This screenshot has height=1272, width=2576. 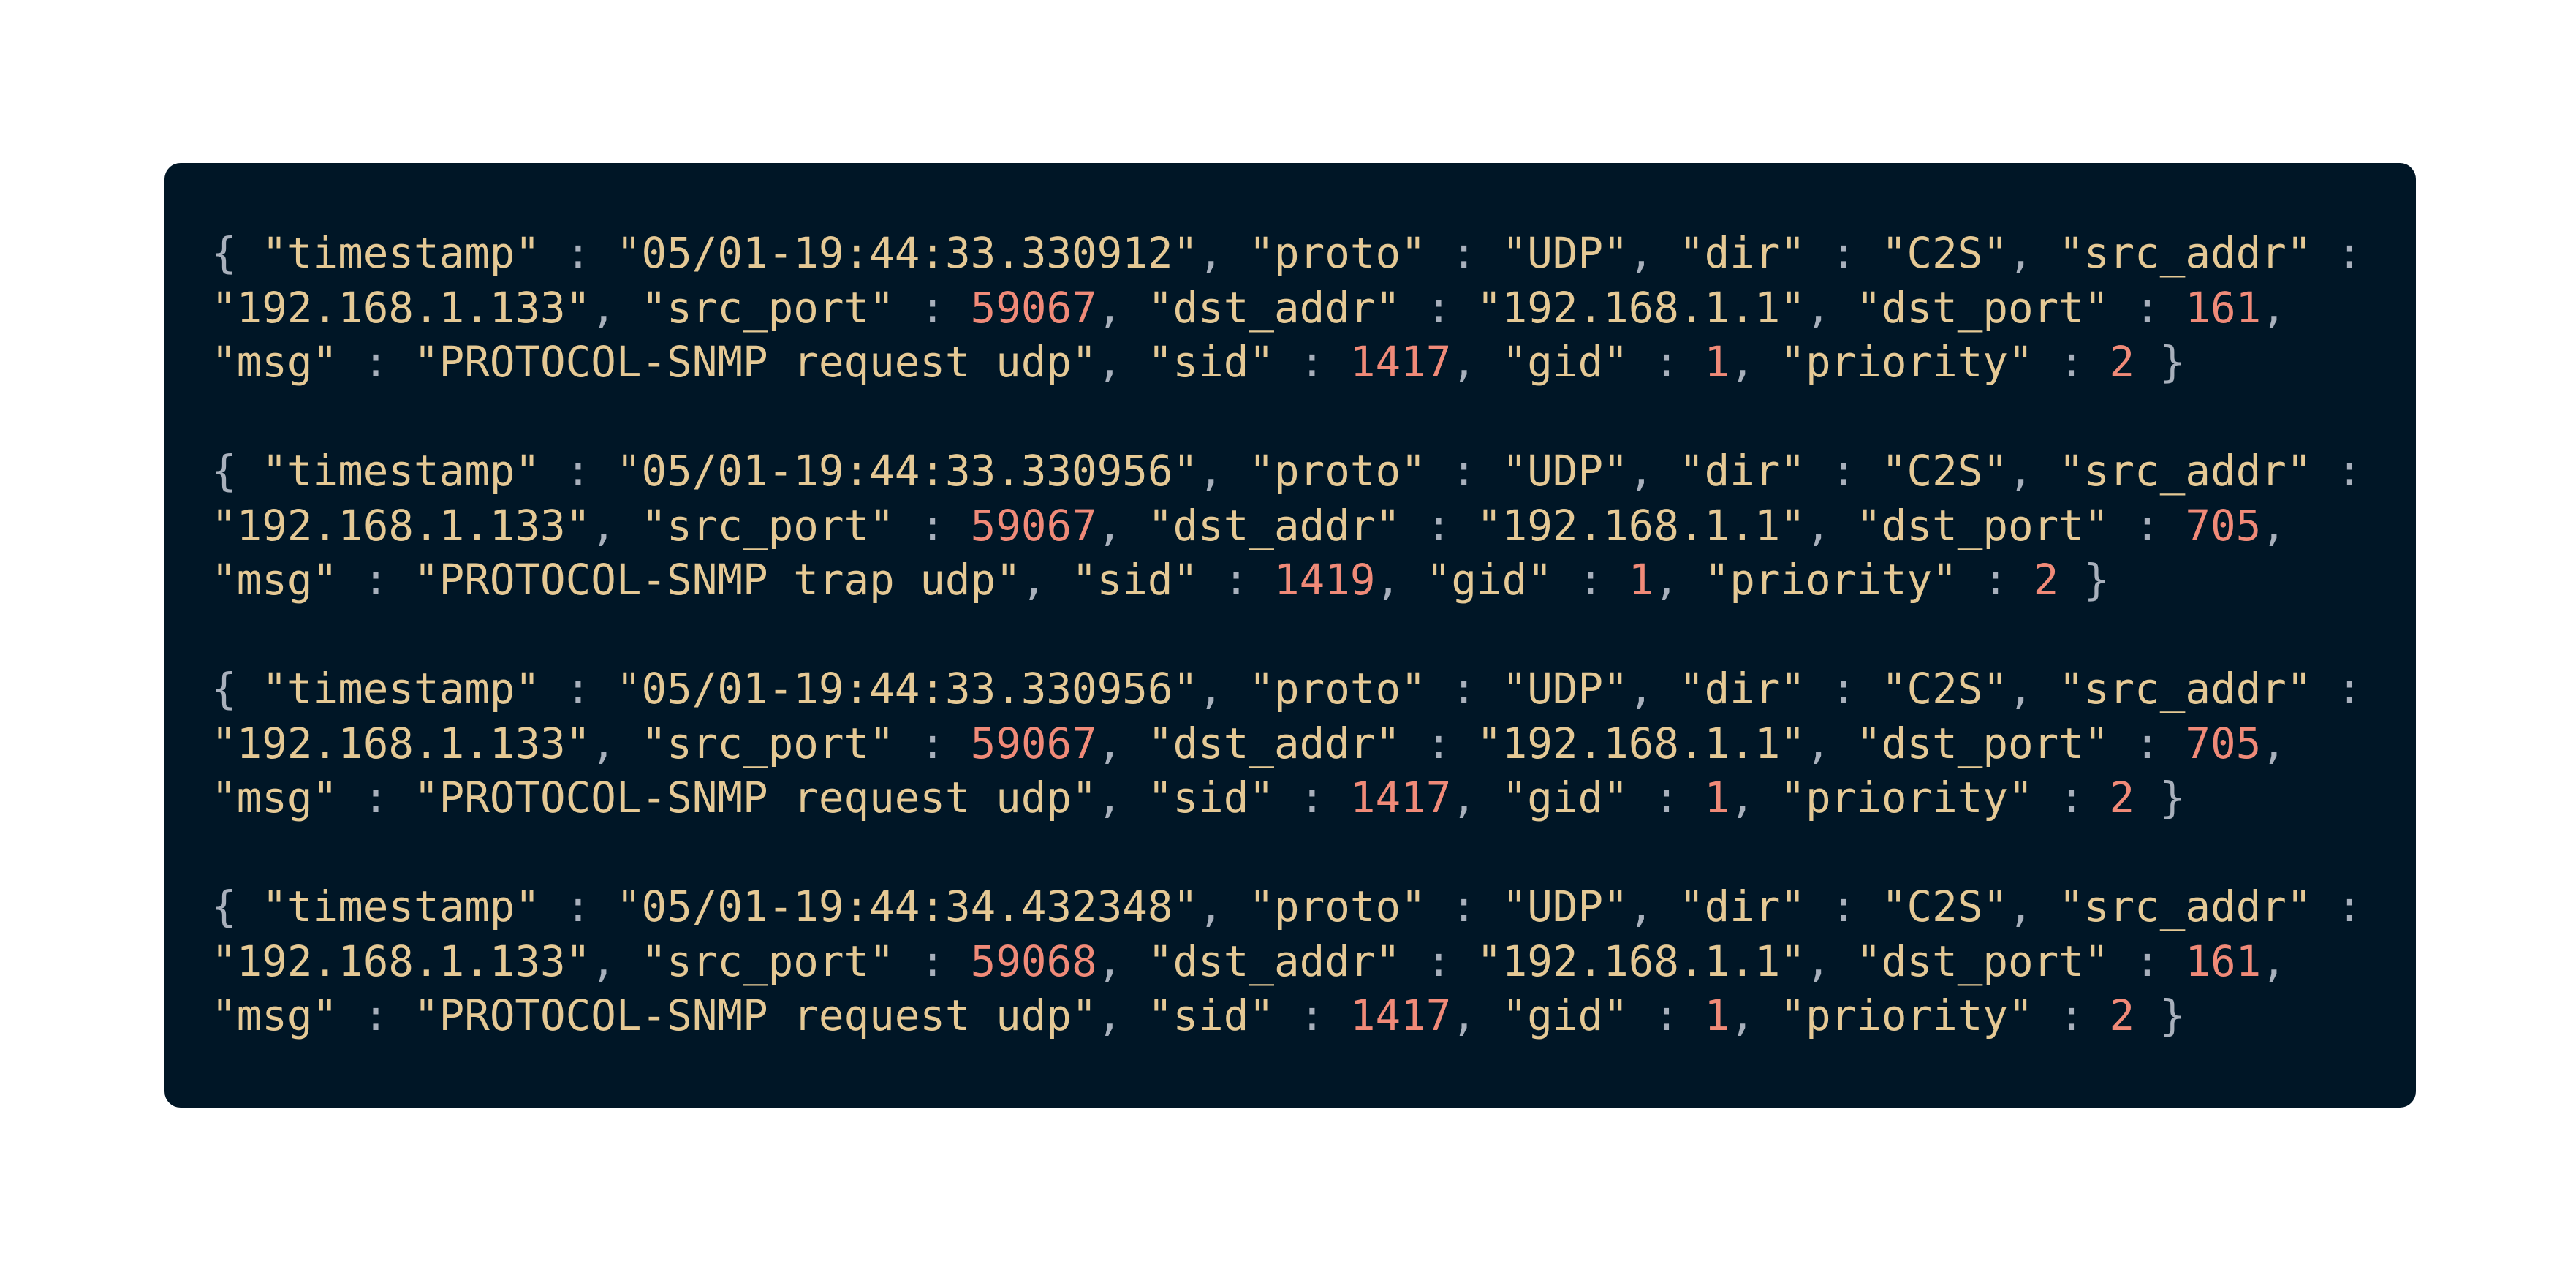 What do you see at coordinates (1325, 580) in the screenshot?
I see `sid-value: 1419` at bounding box center [1325, 580].